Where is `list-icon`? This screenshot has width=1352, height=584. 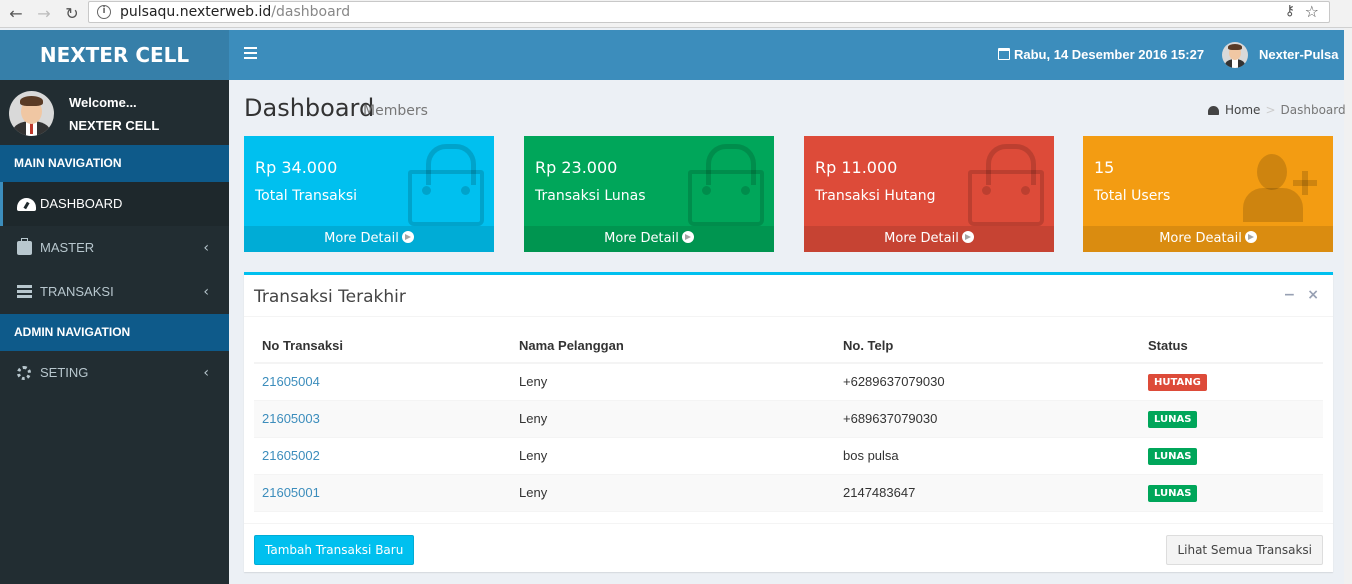 list-icon is located at coordinates (24, 292).